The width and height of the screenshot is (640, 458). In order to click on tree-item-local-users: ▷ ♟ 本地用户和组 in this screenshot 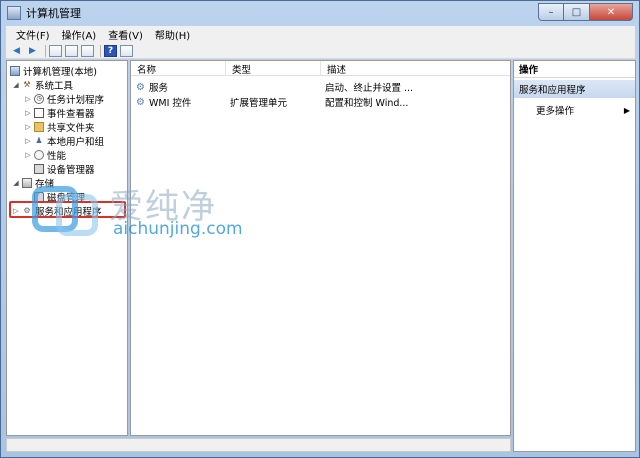, I will do `click(64, 141)`.